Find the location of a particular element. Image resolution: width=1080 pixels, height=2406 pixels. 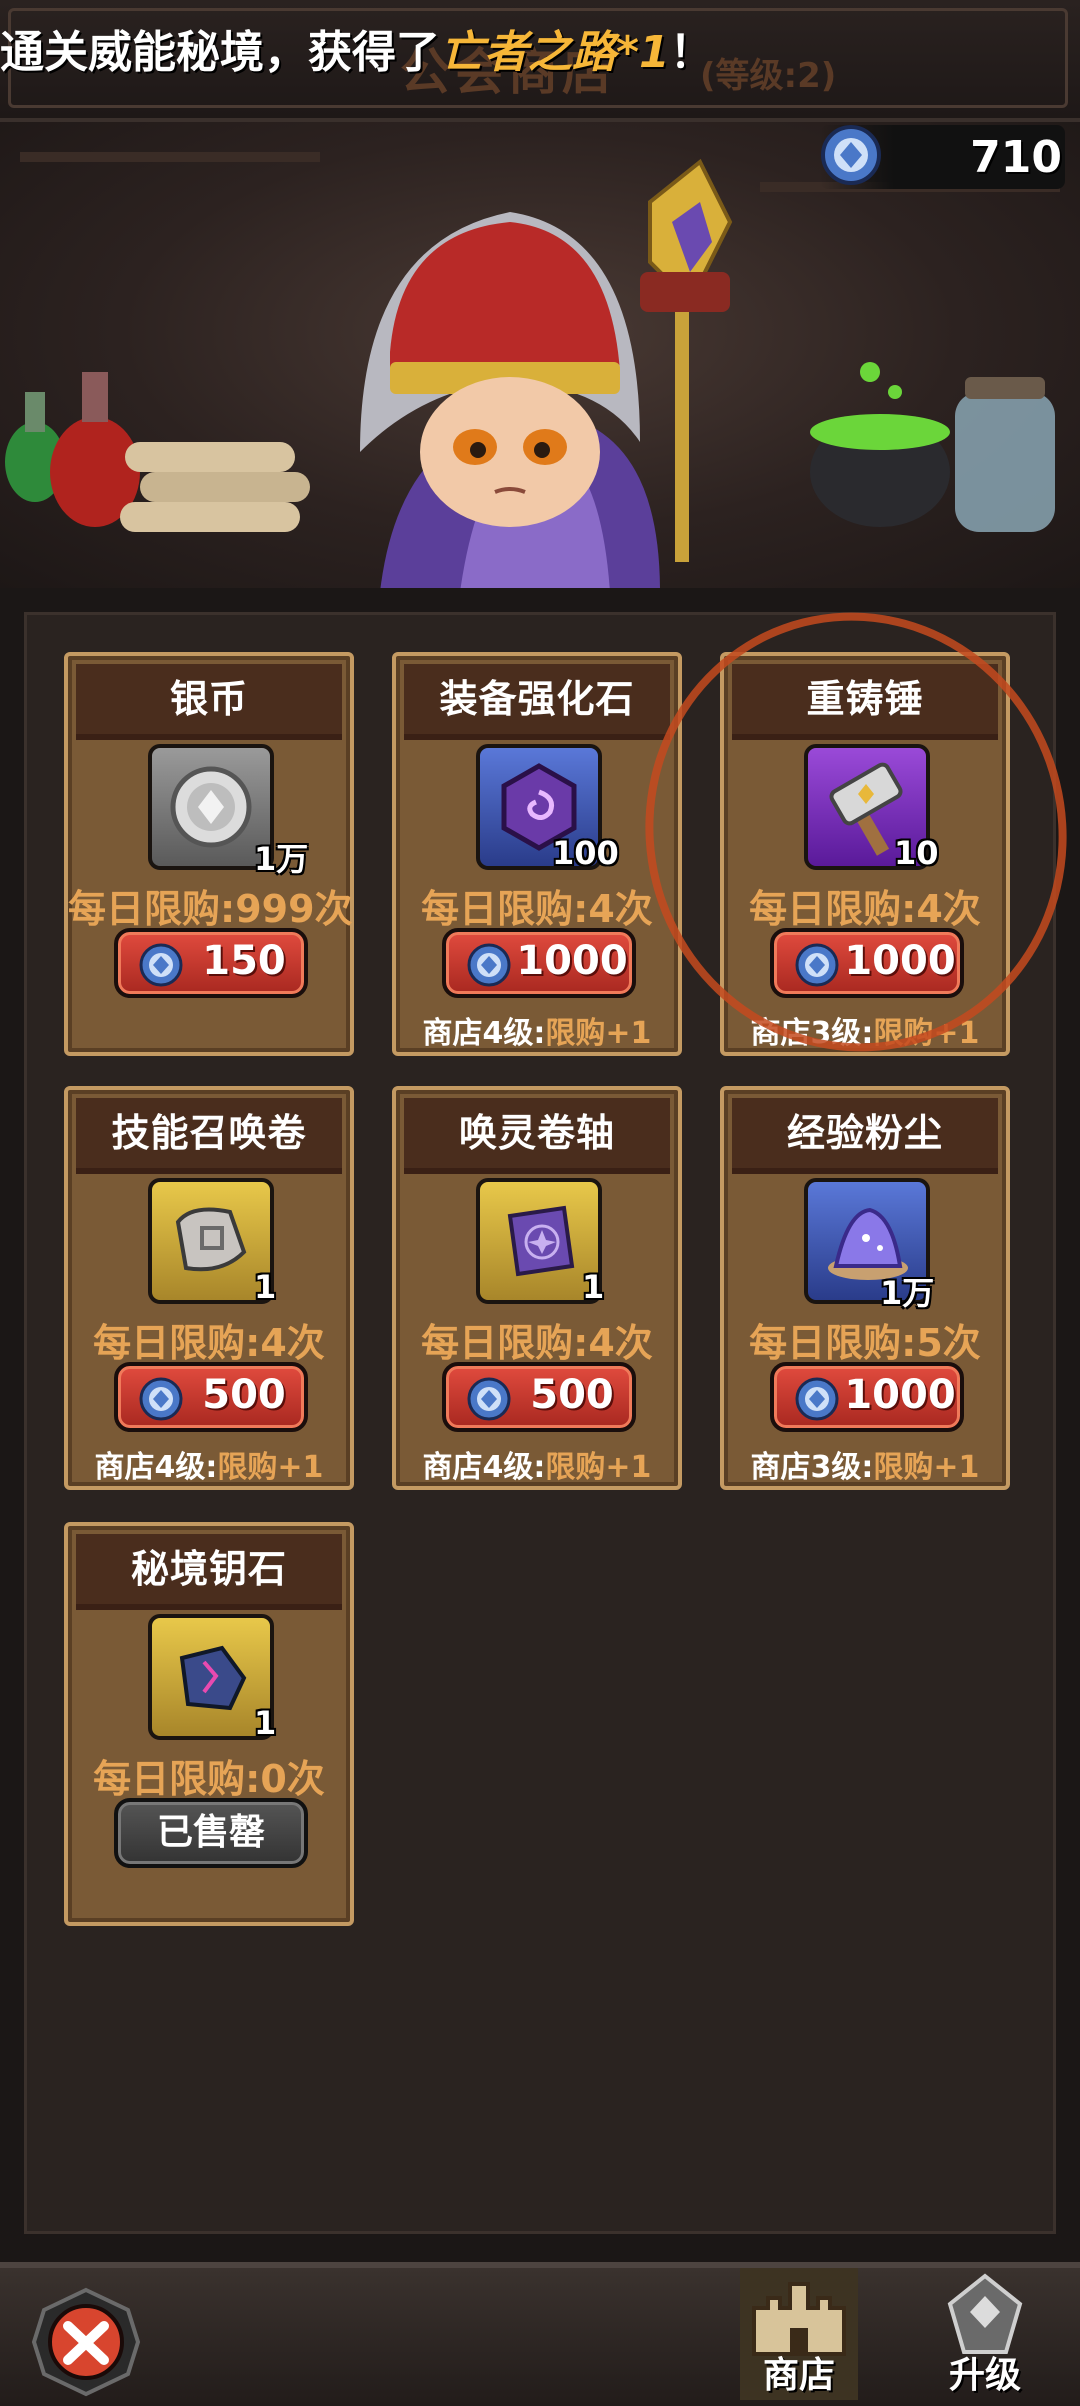

shop-item-summon-scroll: 唤灵卷轴 1 每日限购:4次 500 商店4级:限购+1 is located at coordinates (537, 1288).